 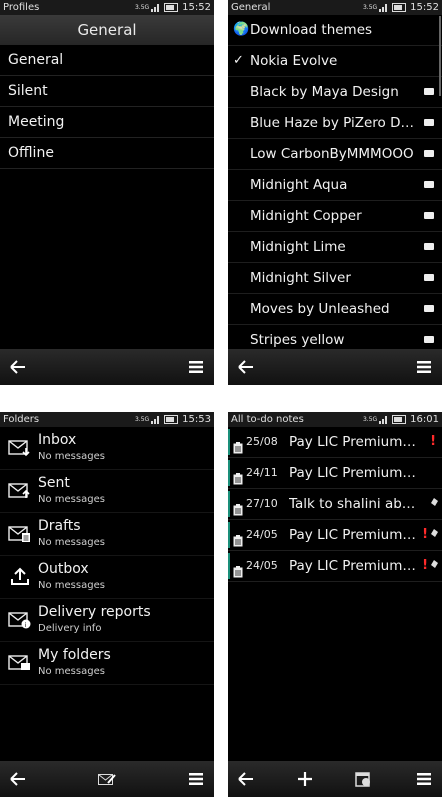 What do you see at coordinates (300, 278) in the screenshot?
I see `theme-item-label: Midnight Silver` at bounding box center [300, 278].